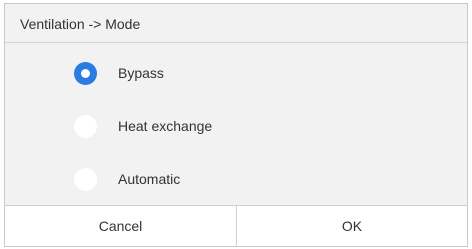 This screenshot has height=249, width=472. Describe the element at coordinates (120, 226) in the screenshot. I see `cancel-button: Cancel` at that location.